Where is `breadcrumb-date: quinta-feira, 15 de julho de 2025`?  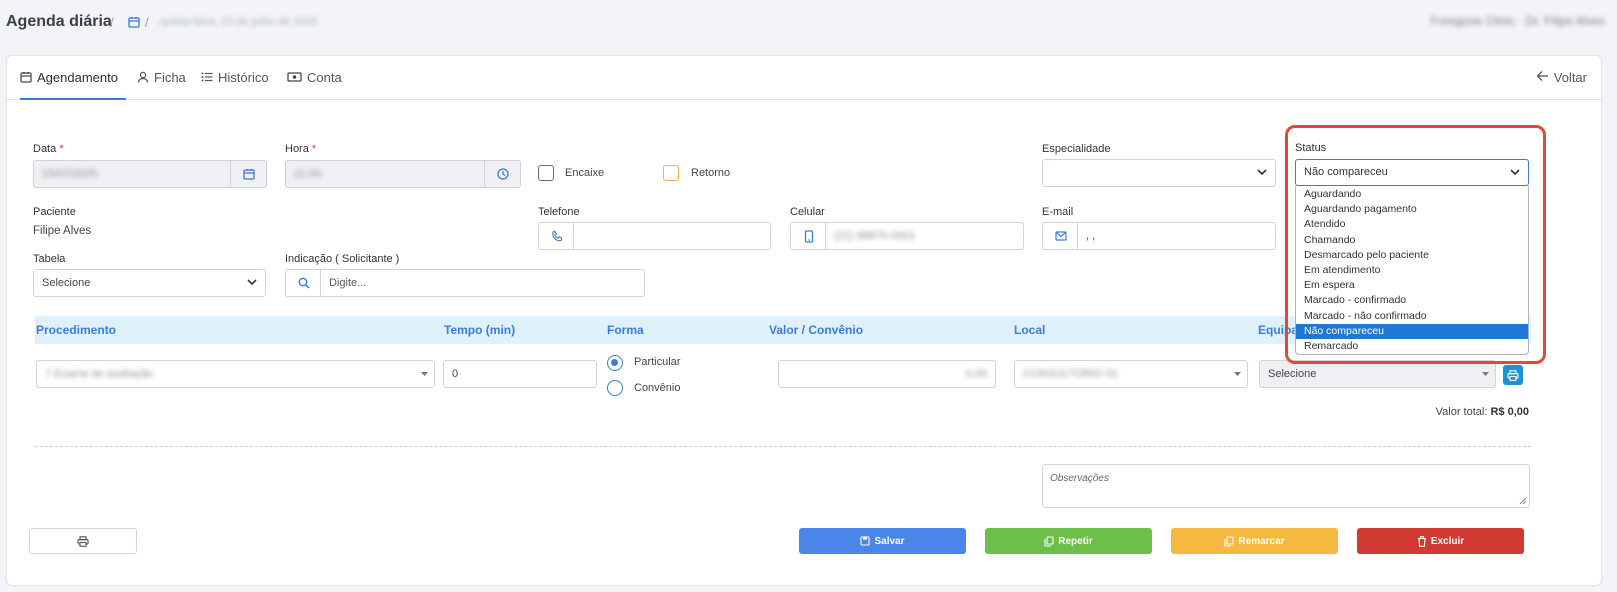
breadcrumb-date: quinta-feira, 15 de julho de 2025 is located at coordinates (239, 22).